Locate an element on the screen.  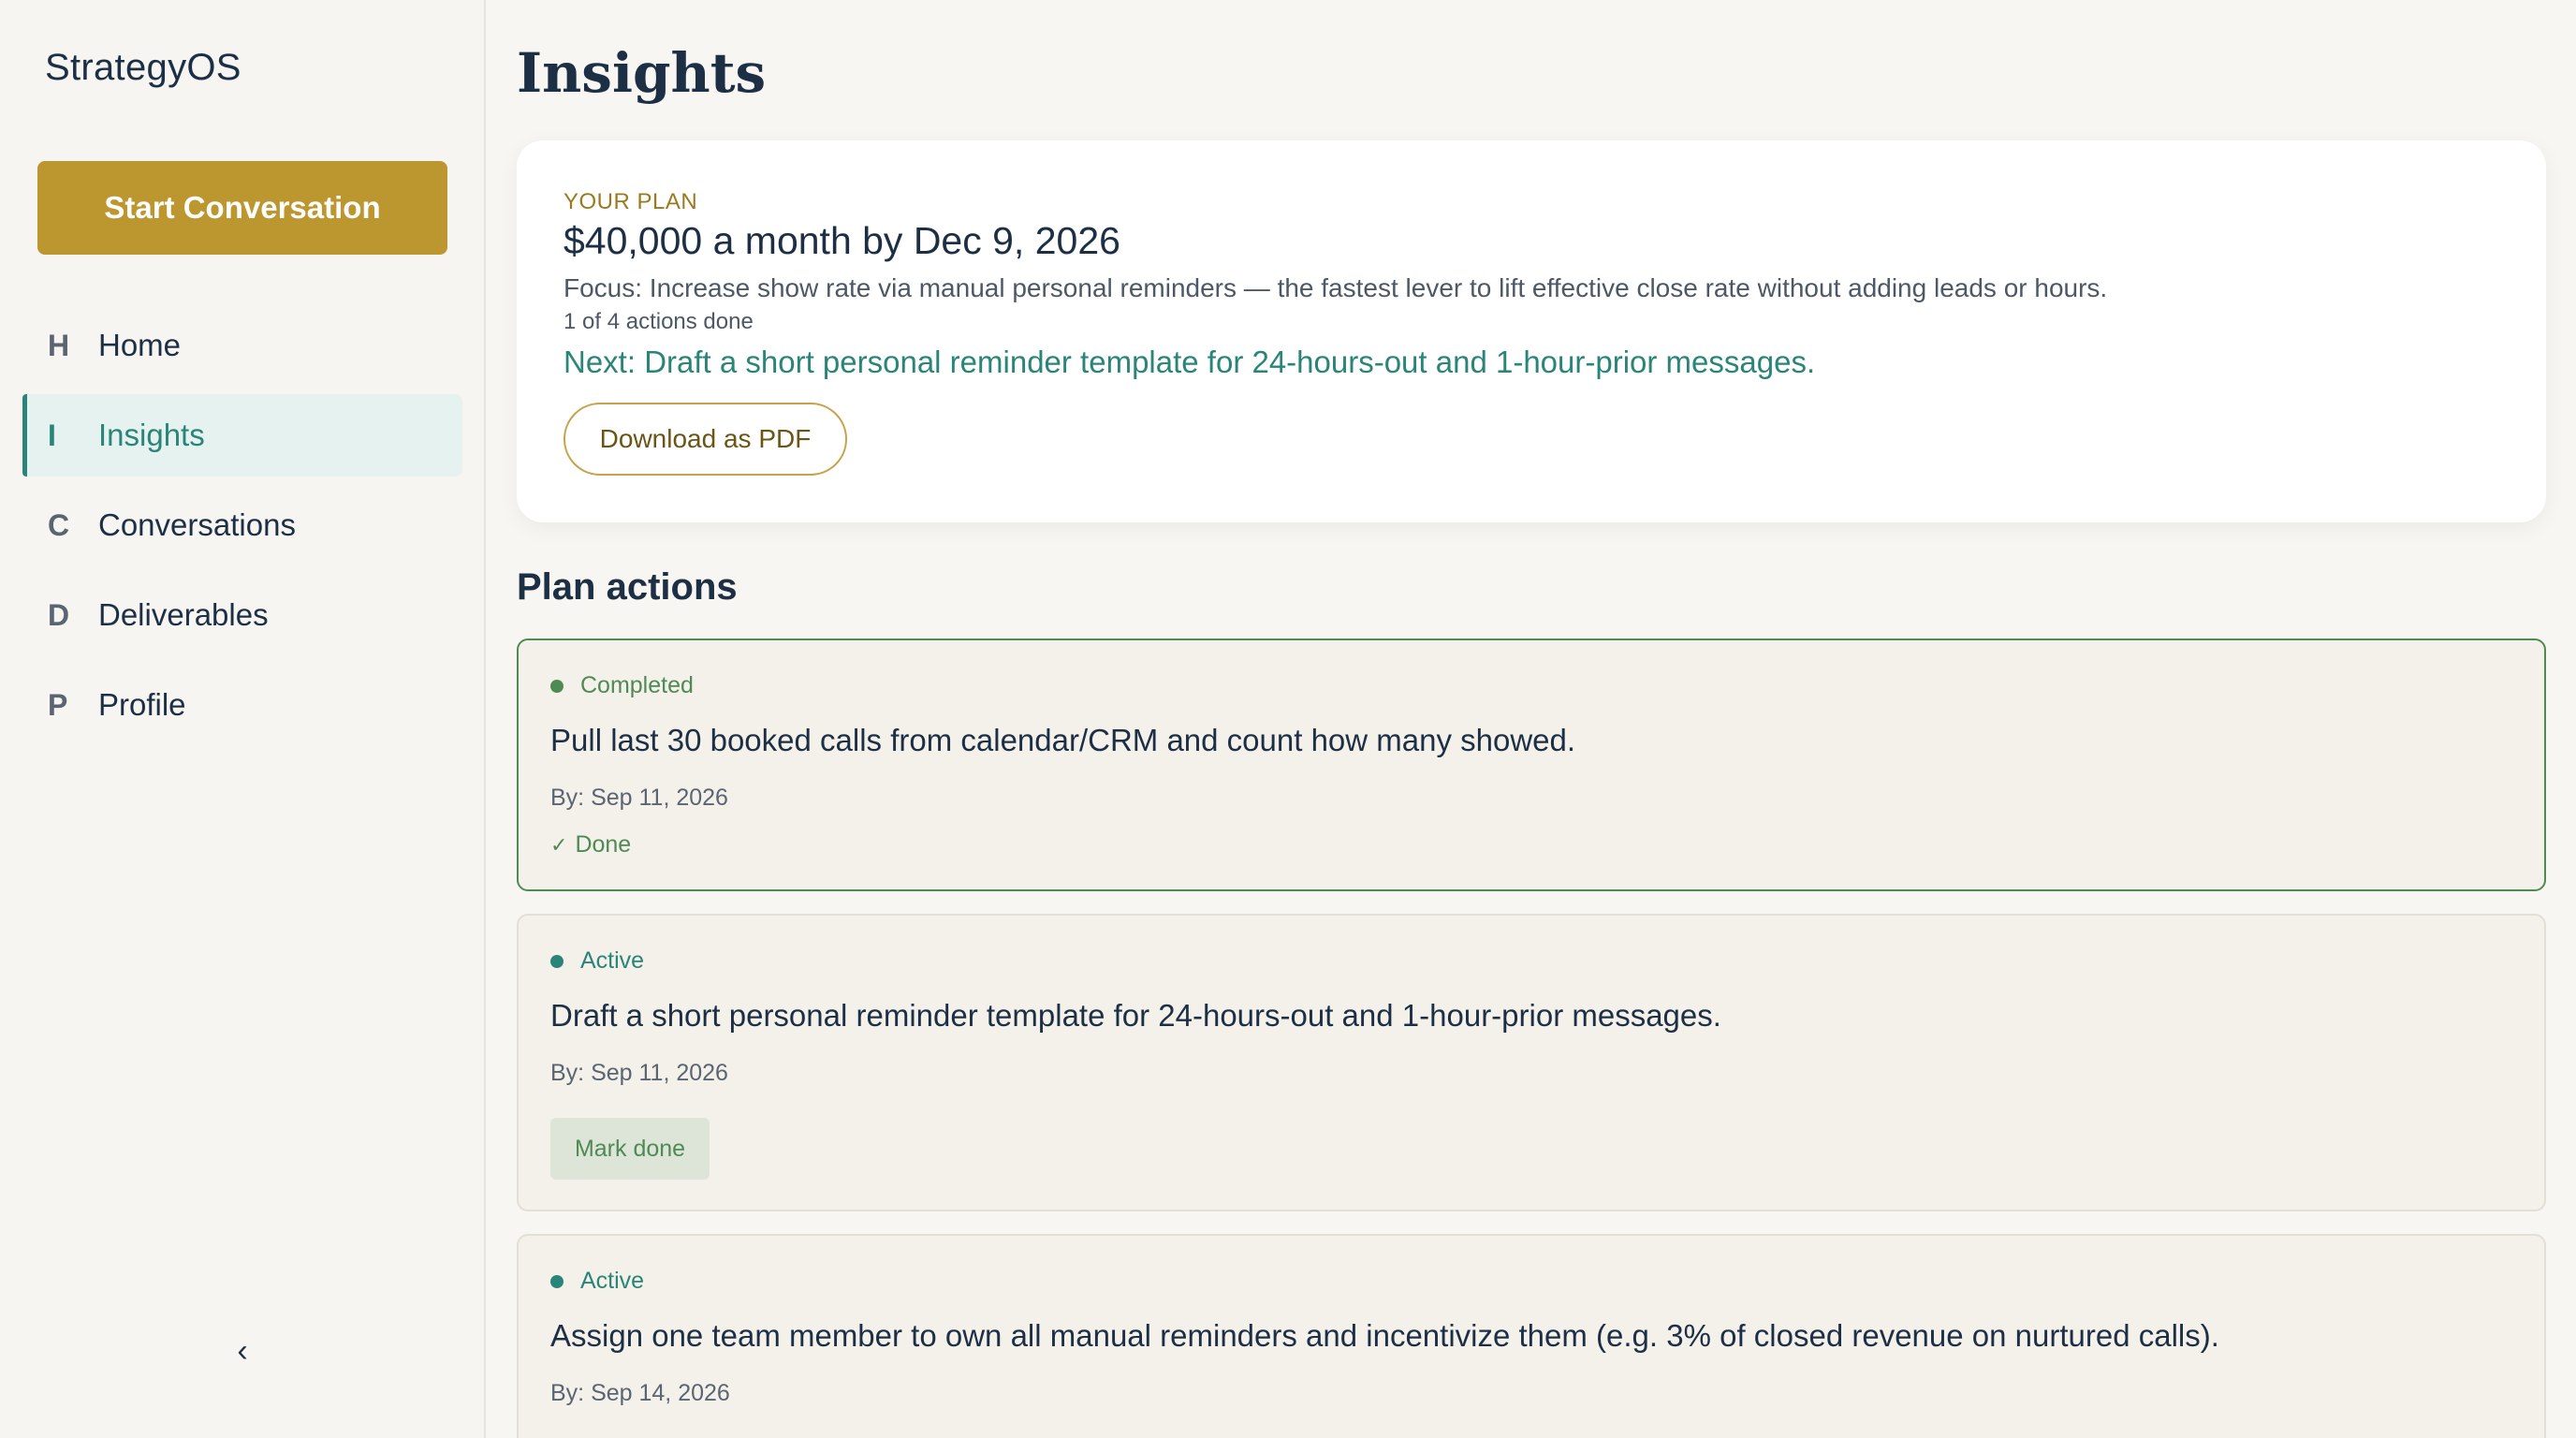
conversations-icon: C is located at coordinates (59, 524).